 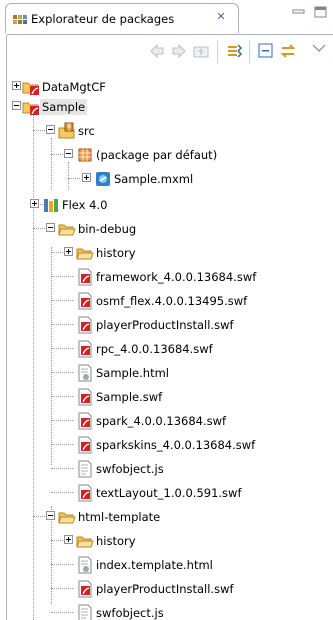 I want to click on collapse-all-icon, so click(x=234, y=51).